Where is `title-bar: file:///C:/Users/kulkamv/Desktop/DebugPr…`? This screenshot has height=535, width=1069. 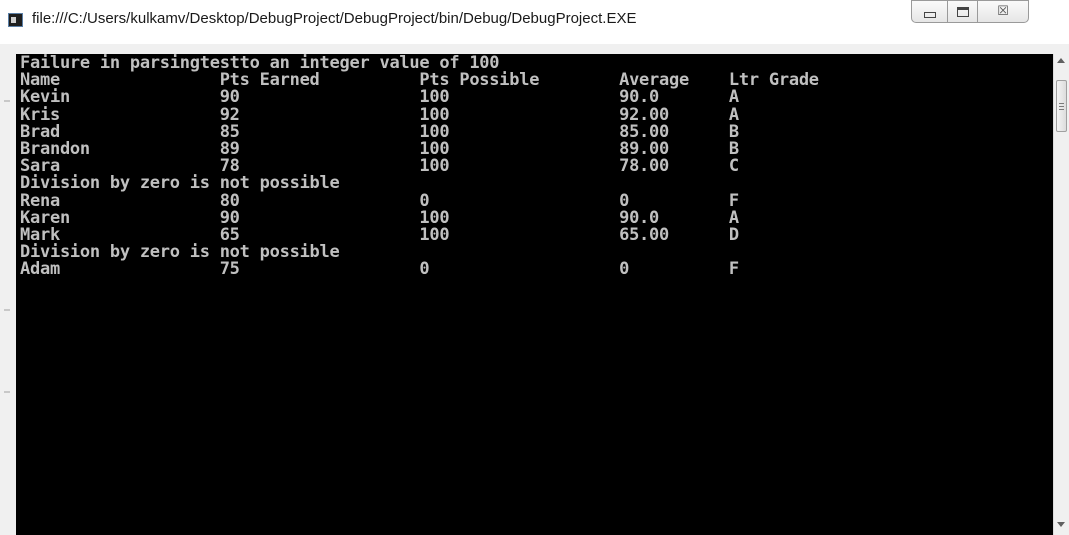
title-bar: file:///C:/Users/kulkamv/Desktop/DebugPr… is located at coordinates (534, 22).